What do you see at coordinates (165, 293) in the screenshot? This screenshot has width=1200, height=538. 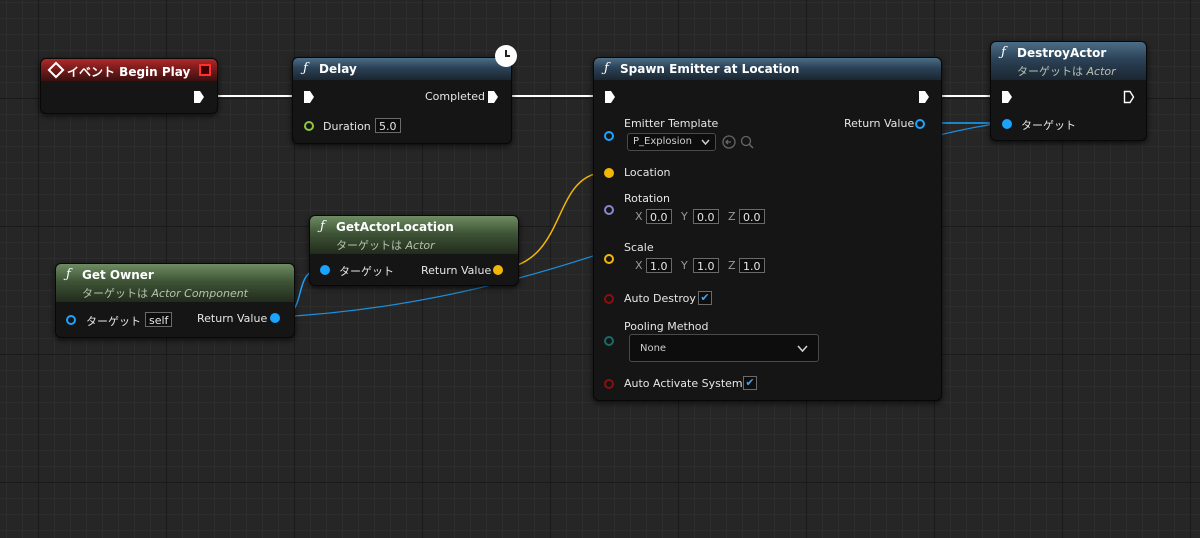 I see `node-subtitle: ターゲットは Actor Component` at bounding box center [165, 293].